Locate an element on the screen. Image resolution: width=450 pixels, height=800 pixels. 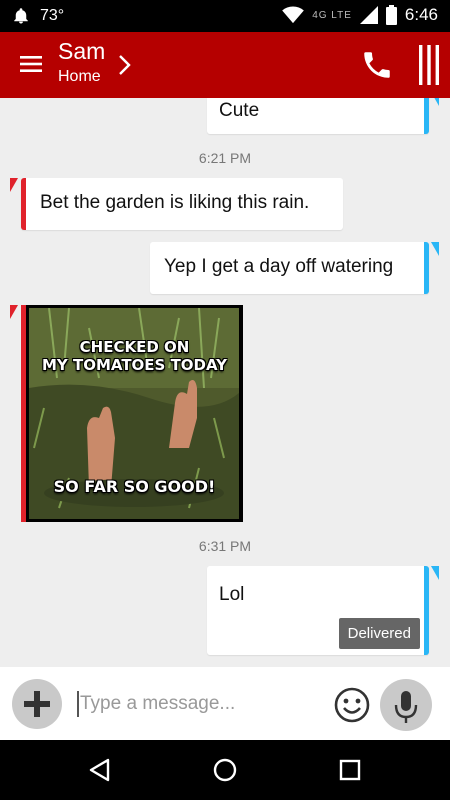
system-nav-bar is located at coordinates (225, 770).